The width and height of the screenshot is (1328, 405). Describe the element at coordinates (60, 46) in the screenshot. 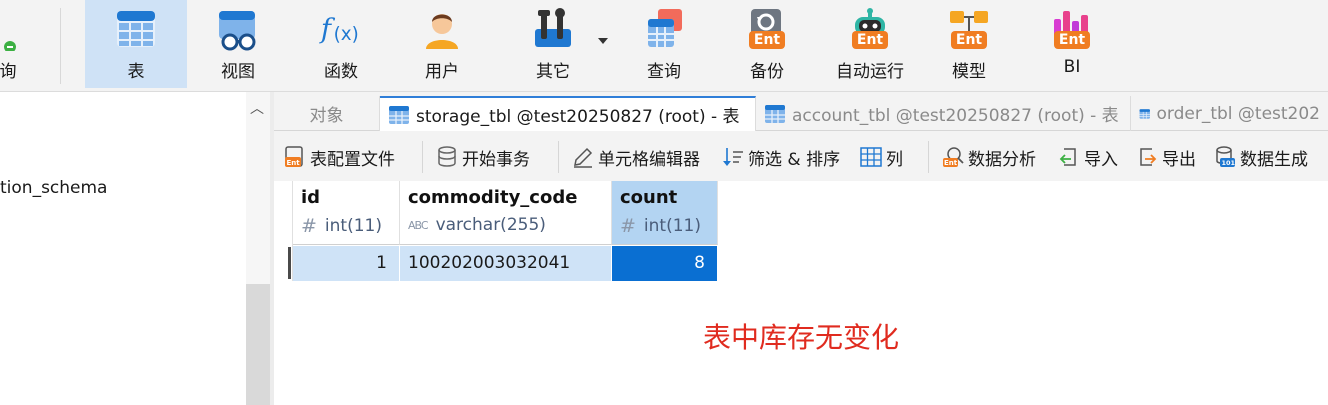

I see `ribbon-separator` at that location.